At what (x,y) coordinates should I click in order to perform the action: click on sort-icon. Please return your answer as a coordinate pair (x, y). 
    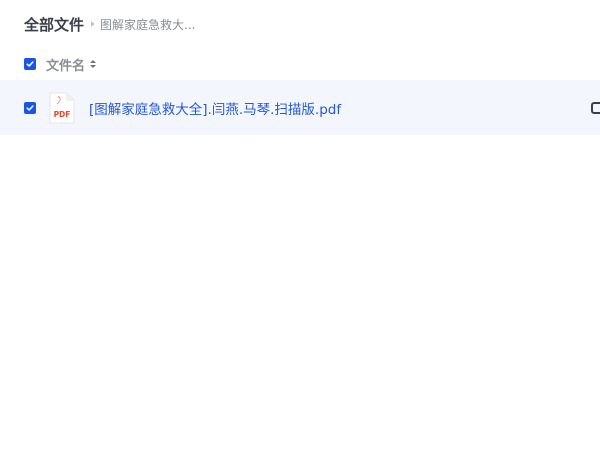
    Looking at the image, I should click on (93, 64).